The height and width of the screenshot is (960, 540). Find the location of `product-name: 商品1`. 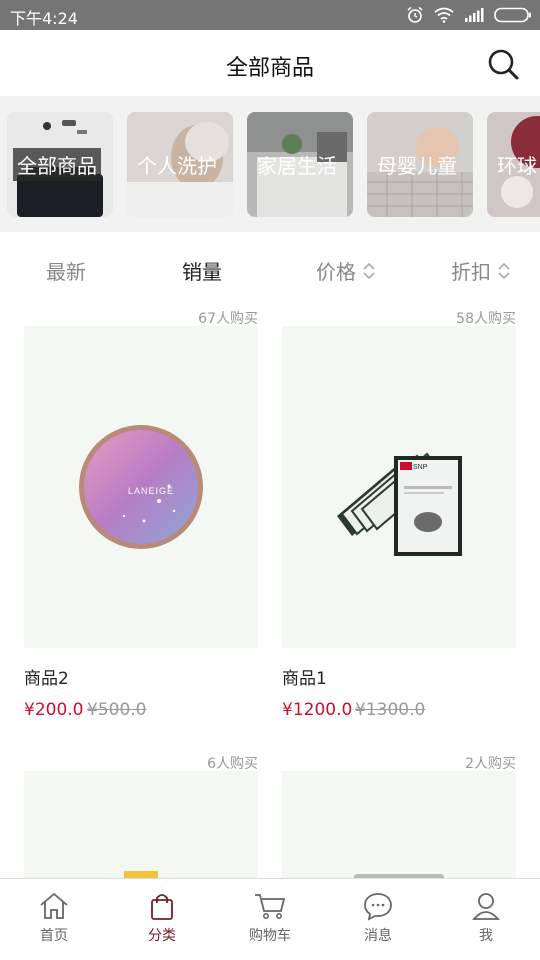

product-name: 商品1 is located at coordinates (304, 679).